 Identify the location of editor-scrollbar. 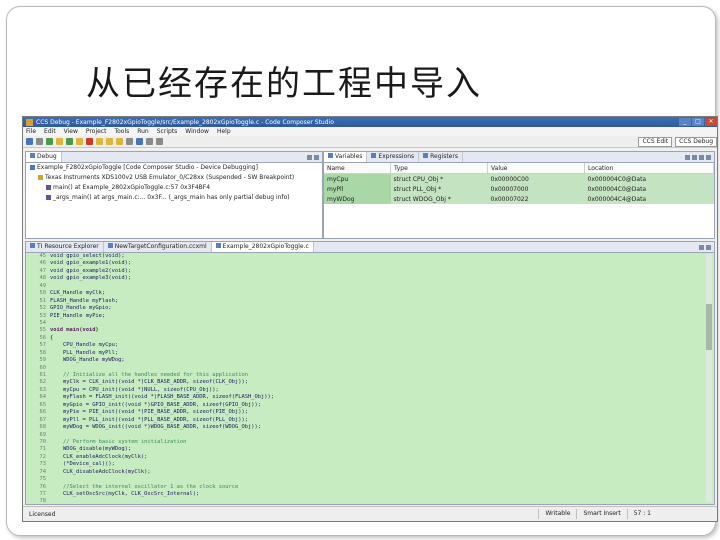
(709, 378).